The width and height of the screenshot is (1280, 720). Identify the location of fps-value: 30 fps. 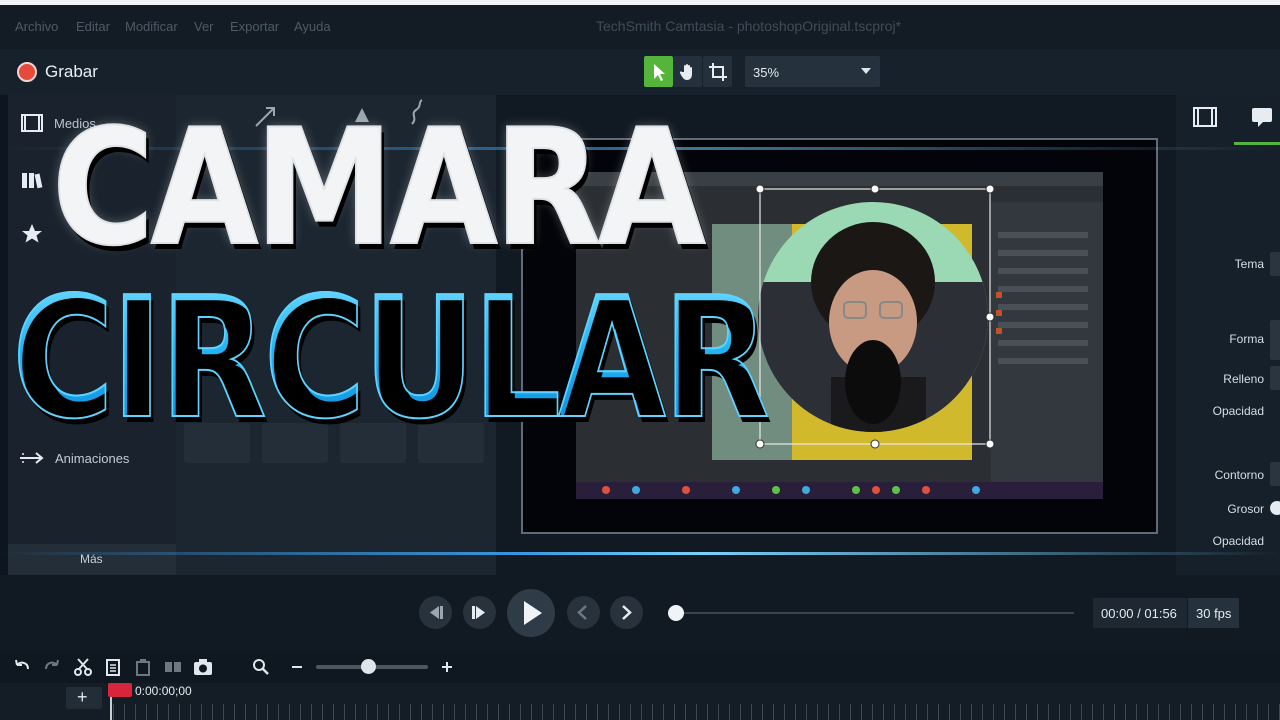
(1214, 613).